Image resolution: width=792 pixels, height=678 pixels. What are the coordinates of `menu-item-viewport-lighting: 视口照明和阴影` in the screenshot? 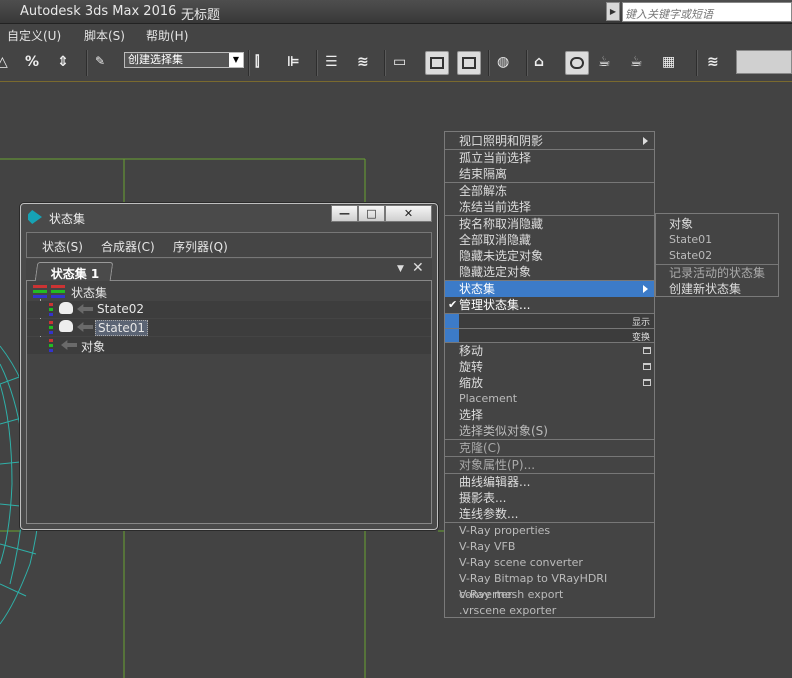 It's located at (549, 141).